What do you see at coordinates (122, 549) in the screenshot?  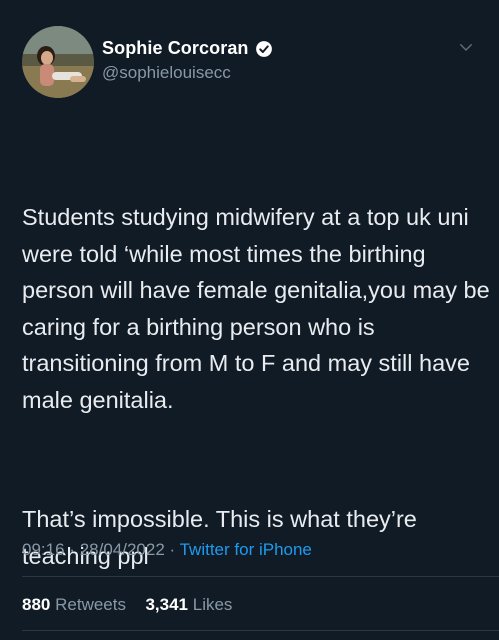 I see `tweet-date: 28/04/2022` at bounding box center [122, 549].